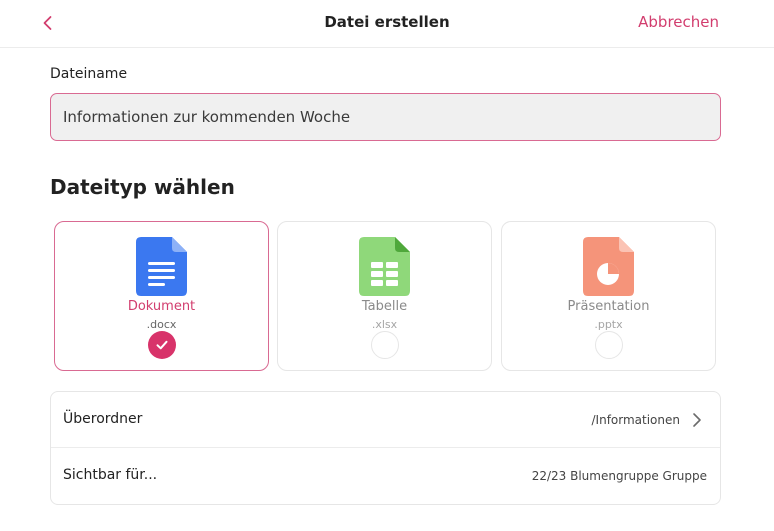 The width and height of the screenshot is (774, 531). I want to click on file-type-heading: Dateityp wählen, so click(142, 187).